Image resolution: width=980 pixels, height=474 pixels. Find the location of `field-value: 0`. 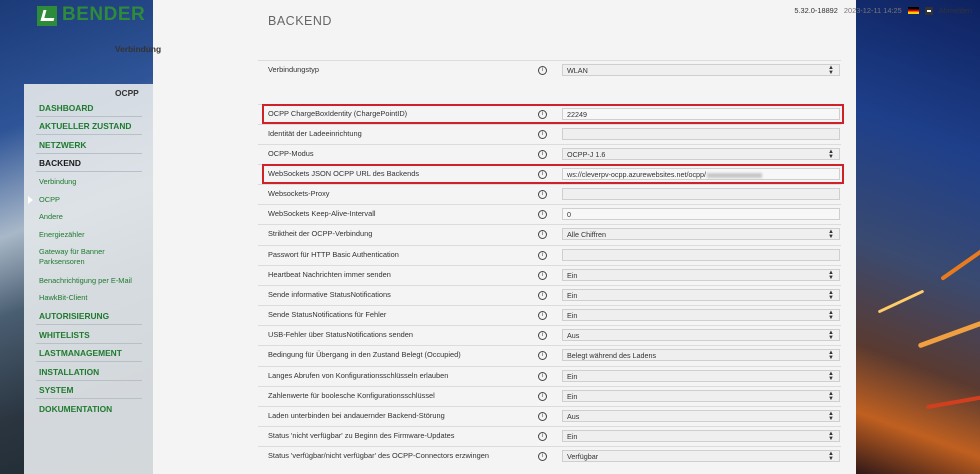

field-value: 0 is located at coordinates (569, 214).